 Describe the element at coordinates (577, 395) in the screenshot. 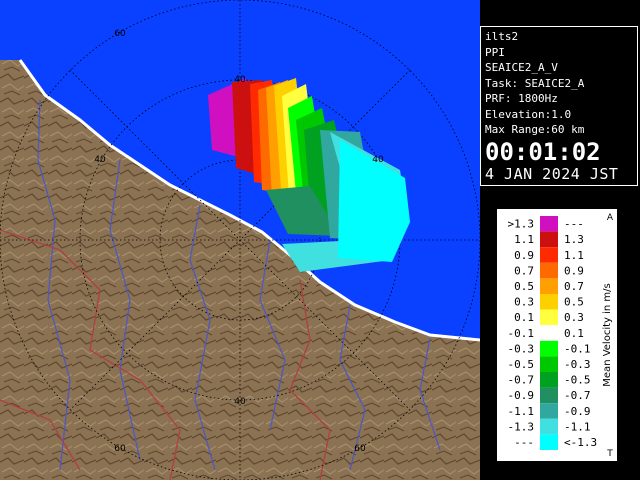

I see `legend-upper-label: -0.7` at that location.